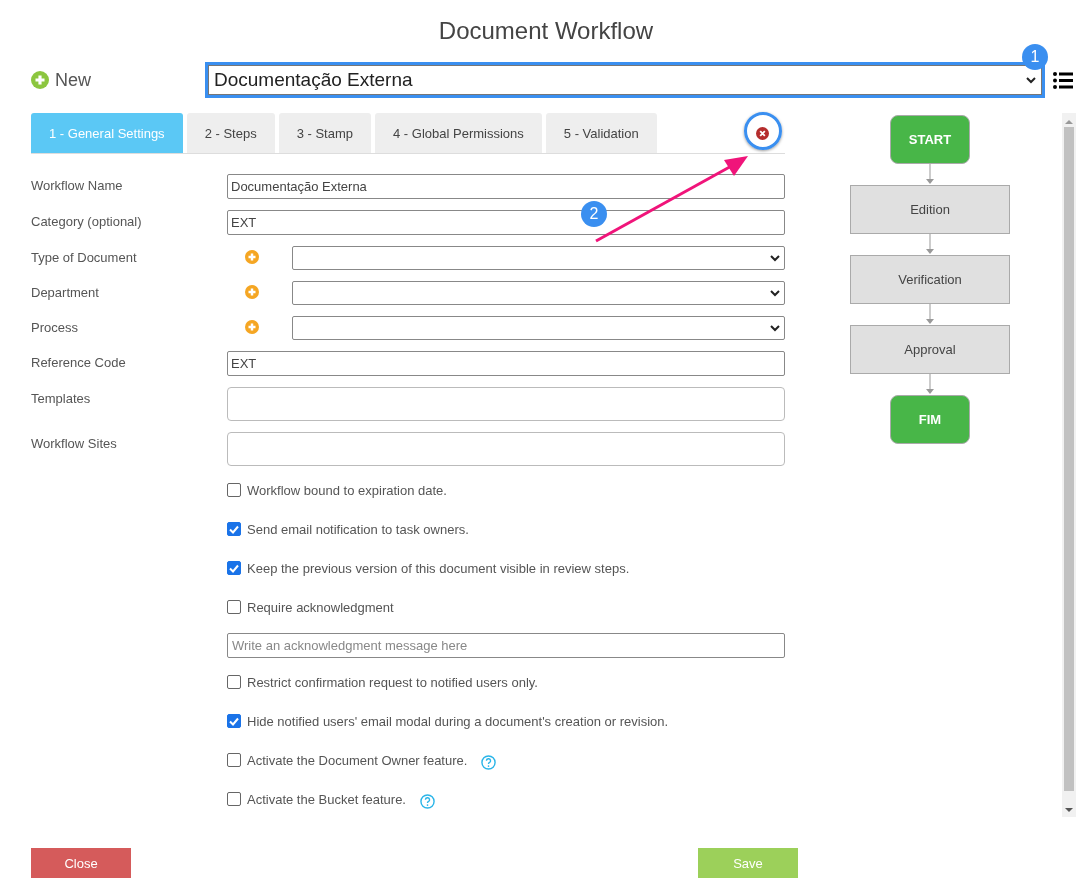 The width and height of the screenshot is (1092, 889). What do you see at coordinates (1069, 465) in the screenshot?
I see `scrollbar` at bounding box center [1069, 465].